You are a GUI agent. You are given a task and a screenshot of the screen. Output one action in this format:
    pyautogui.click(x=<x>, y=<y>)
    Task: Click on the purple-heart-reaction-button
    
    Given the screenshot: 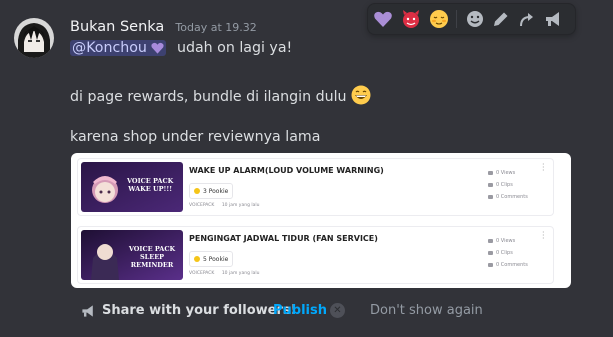 What is the action you would take?
    pyautogui.click(x=383, y=19)
    